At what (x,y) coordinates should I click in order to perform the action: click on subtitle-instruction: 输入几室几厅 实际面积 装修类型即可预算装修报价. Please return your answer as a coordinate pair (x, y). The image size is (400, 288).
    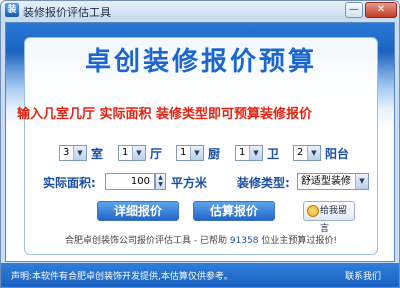
    Looking at the image, I should click on (165, 114).